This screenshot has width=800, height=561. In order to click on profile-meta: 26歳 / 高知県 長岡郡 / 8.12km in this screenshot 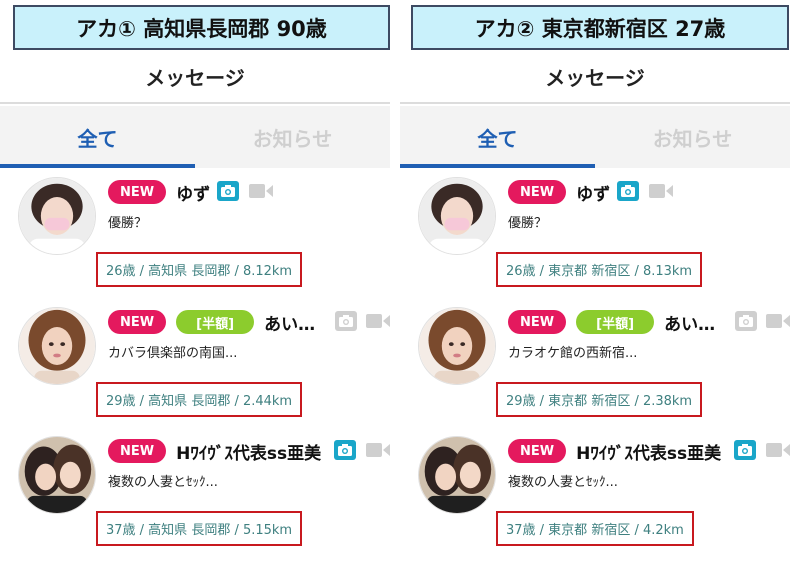, I will do `click(199, 269)`.